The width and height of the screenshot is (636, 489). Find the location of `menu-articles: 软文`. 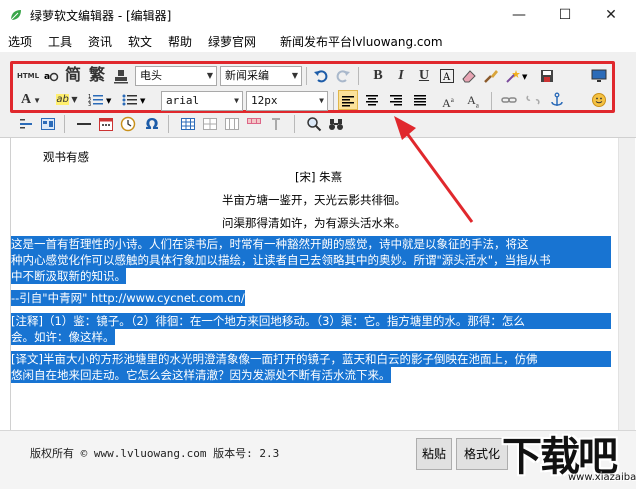

menu-articles: 软文 is located at coordinates (140, 41).